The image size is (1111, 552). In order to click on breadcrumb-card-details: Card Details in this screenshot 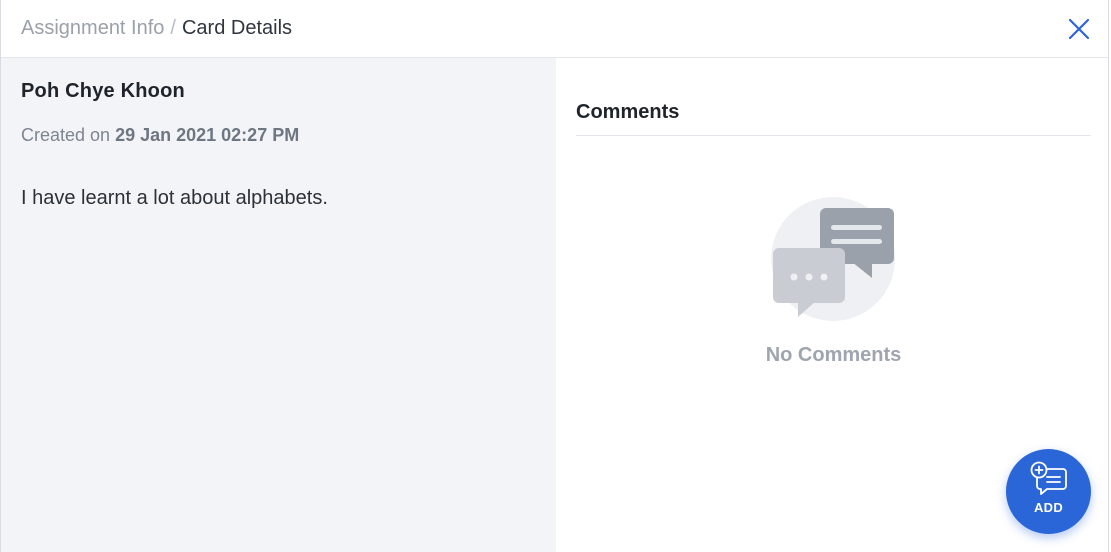, I will do `click(237, 28)`.